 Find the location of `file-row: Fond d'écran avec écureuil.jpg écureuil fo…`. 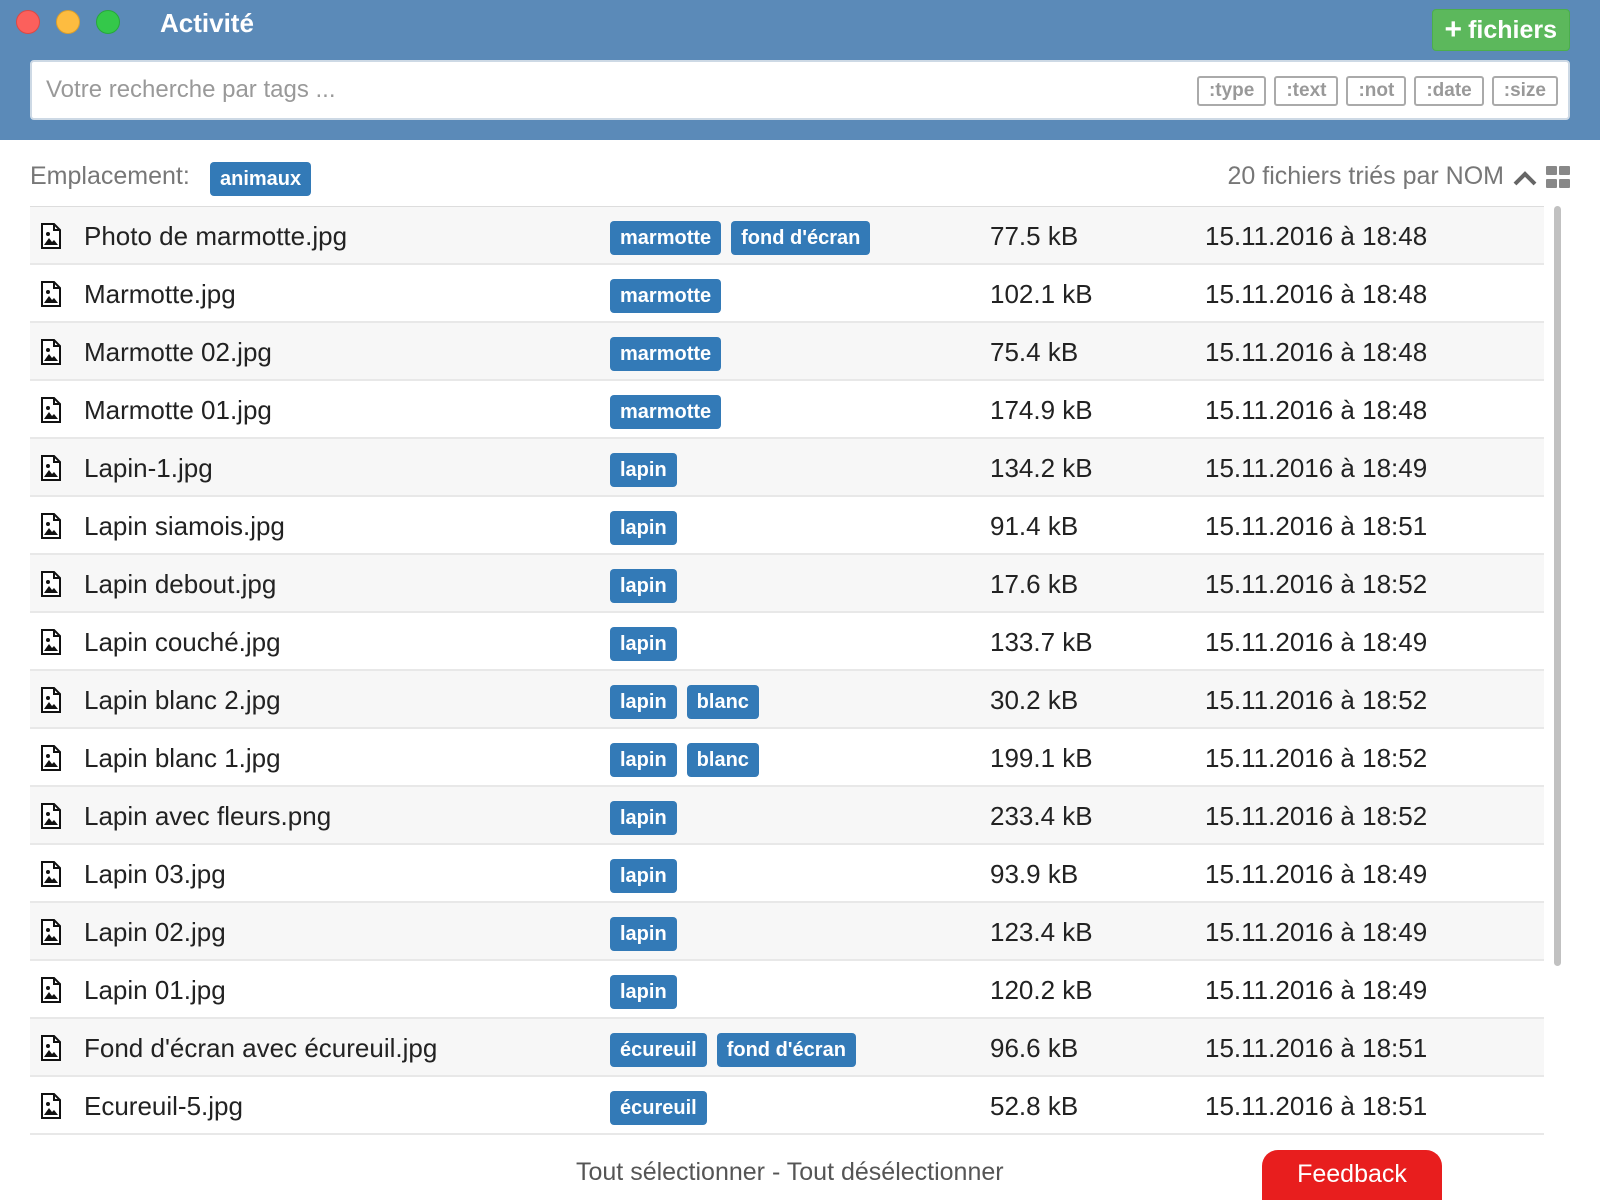

file-row: Fond d'écran avec écureuil.jpg écureuil fo… is located at coordinates (787, 1048).